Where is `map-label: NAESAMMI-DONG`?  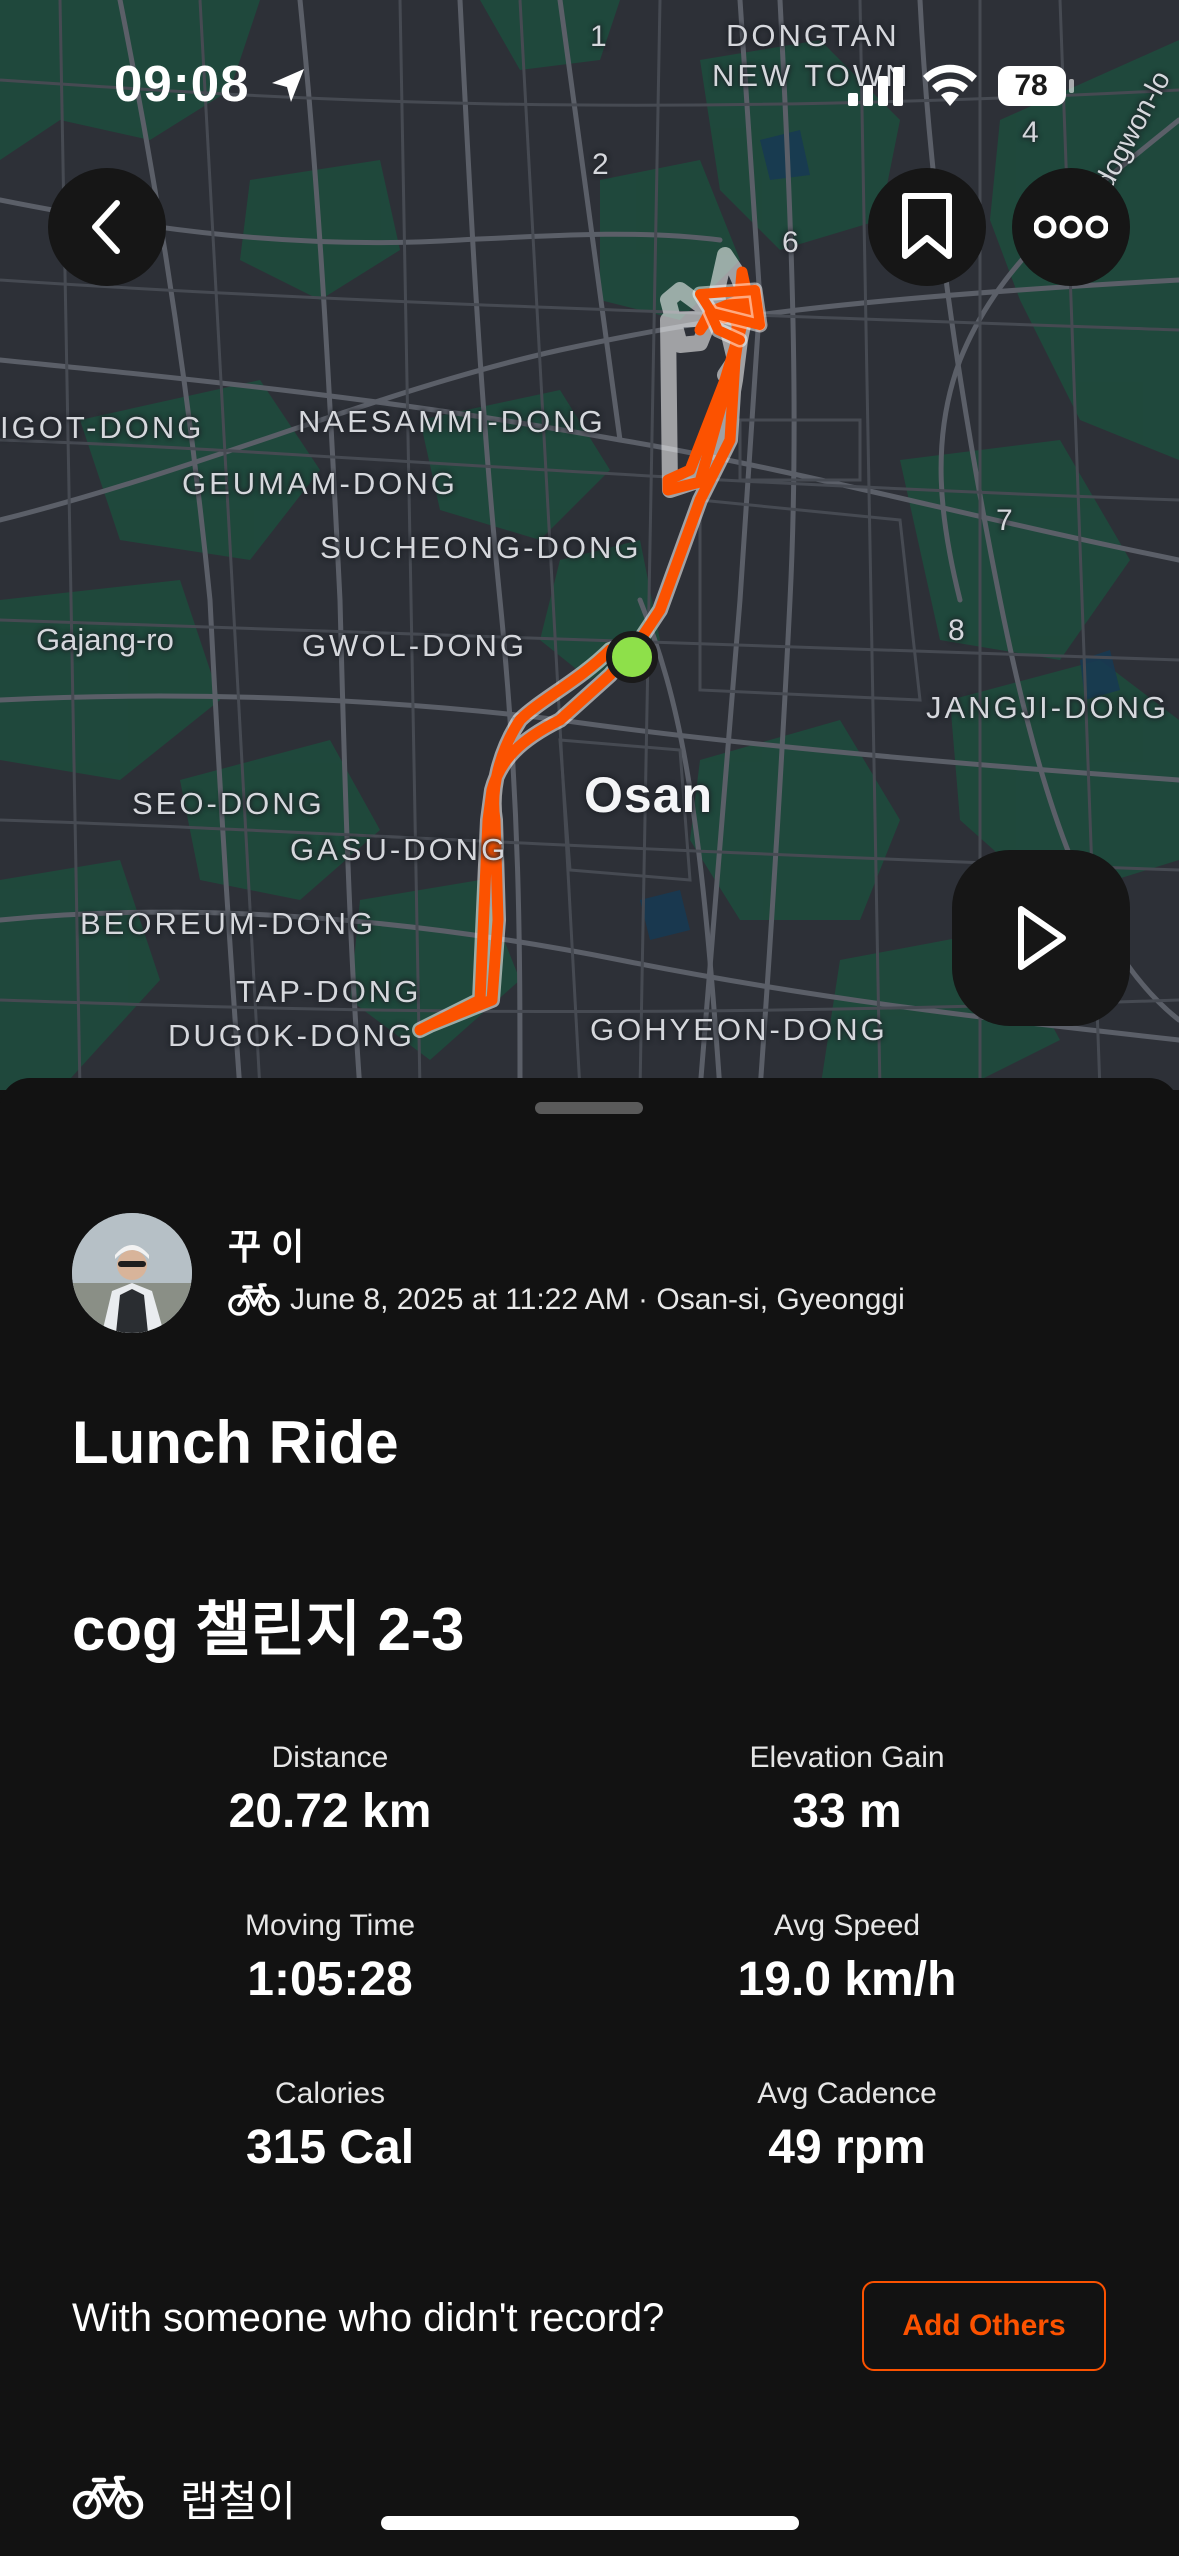 map-label: NAESAMMI-DONG is located at coordinates (452, 421).